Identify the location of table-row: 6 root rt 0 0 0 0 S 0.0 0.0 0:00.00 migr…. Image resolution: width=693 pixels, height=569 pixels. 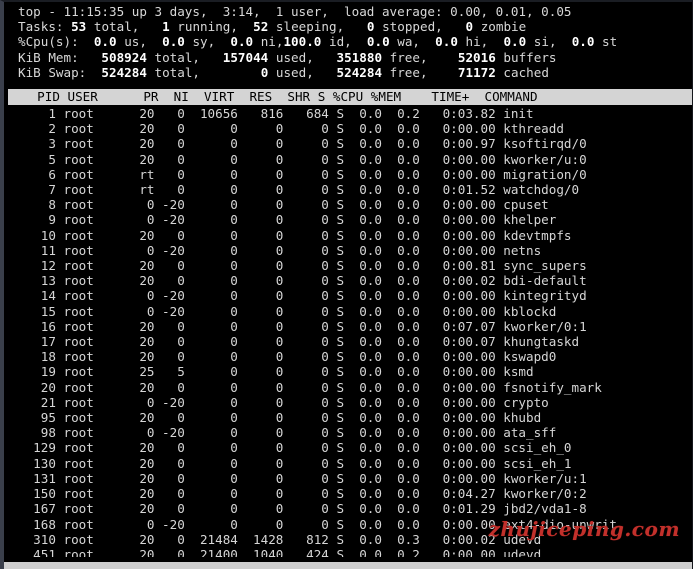
(348, 174).